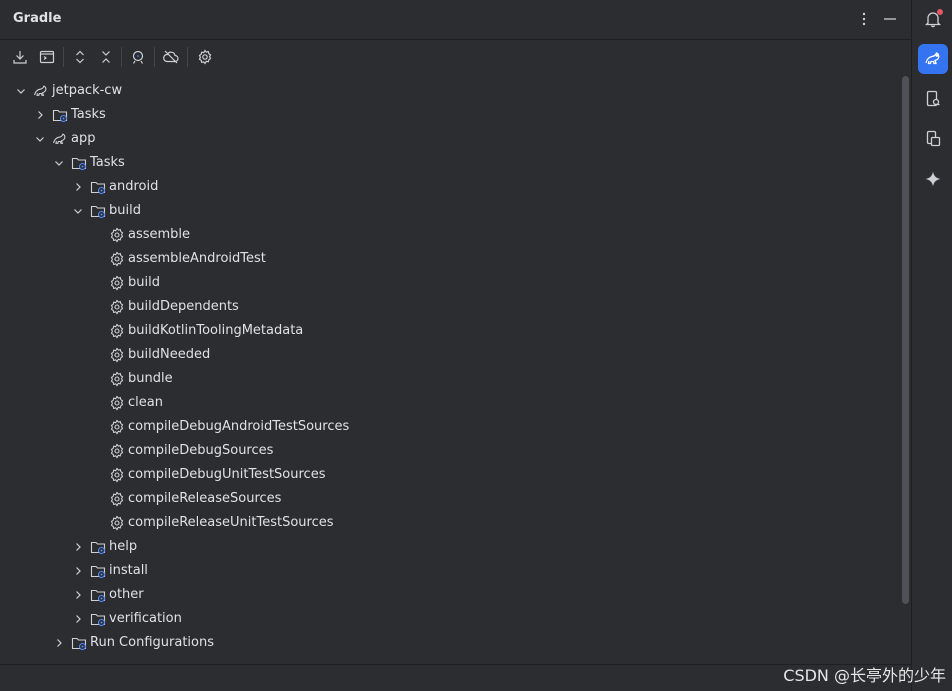 Image resolution: width=952 pixels, height=691 pixels. What do you see at coordinates (150, 378) in the screenshot?
I see `tree-row-label: bundle` at bounding box center [150, 378].